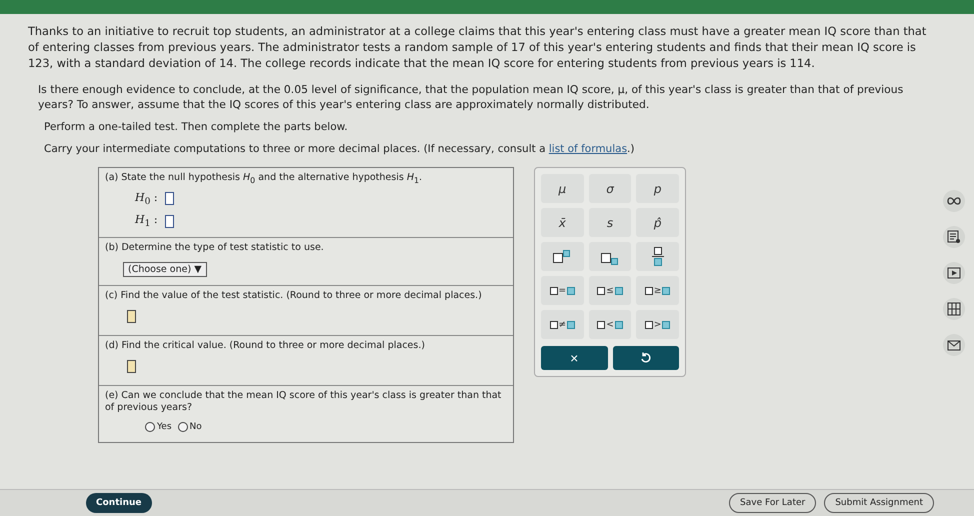  What do you see at coordinates (574, 358) in the screenshot?
I see `clear-button: ×` at bounding box center [574, 358].